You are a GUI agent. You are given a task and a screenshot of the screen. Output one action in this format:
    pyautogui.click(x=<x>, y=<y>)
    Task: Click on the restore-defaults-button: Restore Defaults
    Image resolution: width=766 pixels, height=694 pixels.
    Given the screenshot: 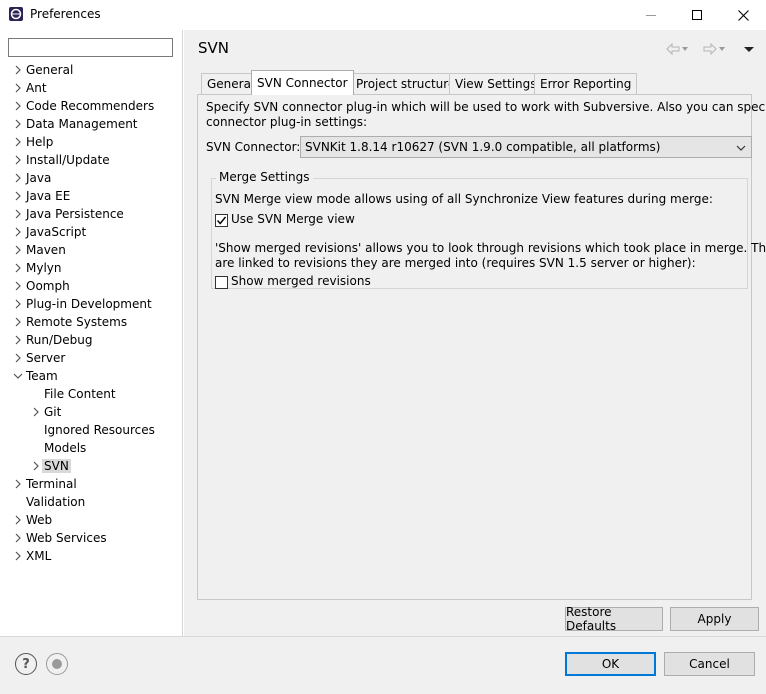 What is the action you would take?
    pyautogui.click(x=614, y=619)
    